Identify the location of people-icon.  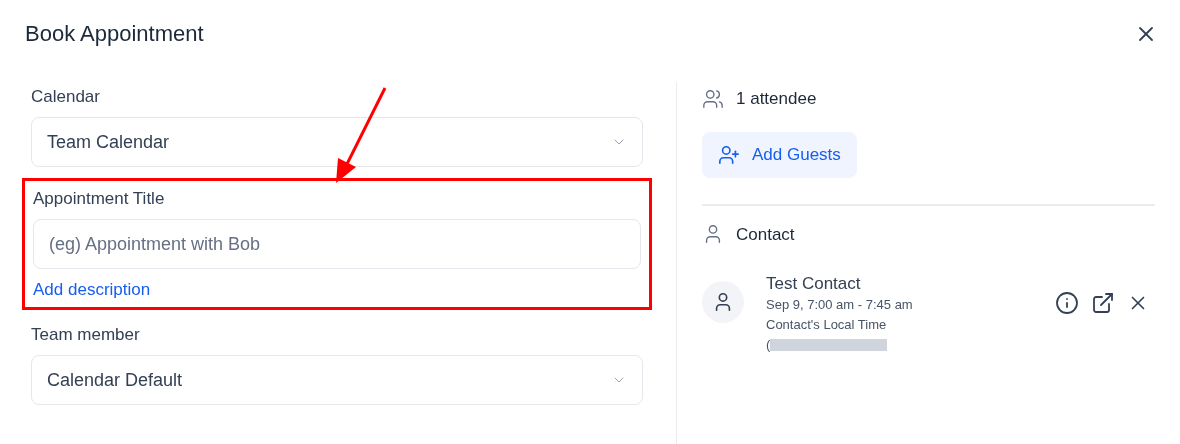
(713, 98).